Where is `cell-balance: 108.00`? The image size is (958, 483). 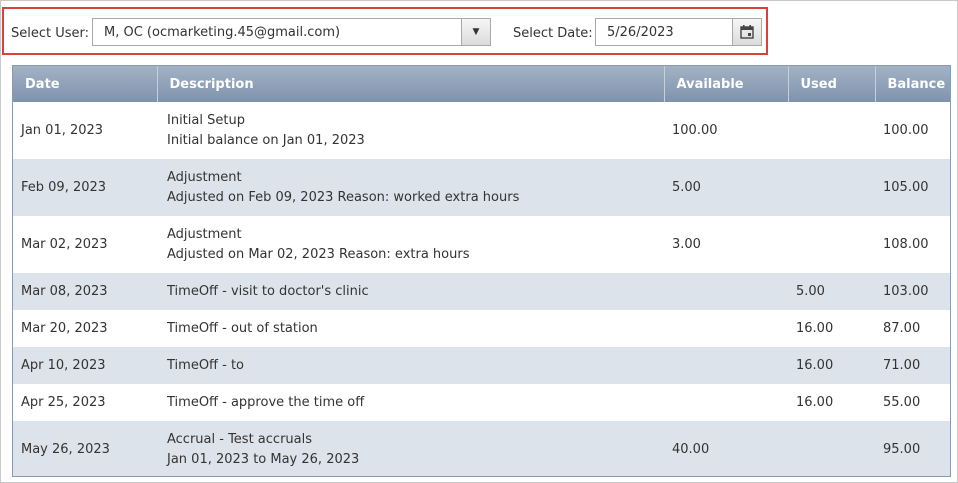 cell-balance: 108.00 is located at coordinates (906, 244).